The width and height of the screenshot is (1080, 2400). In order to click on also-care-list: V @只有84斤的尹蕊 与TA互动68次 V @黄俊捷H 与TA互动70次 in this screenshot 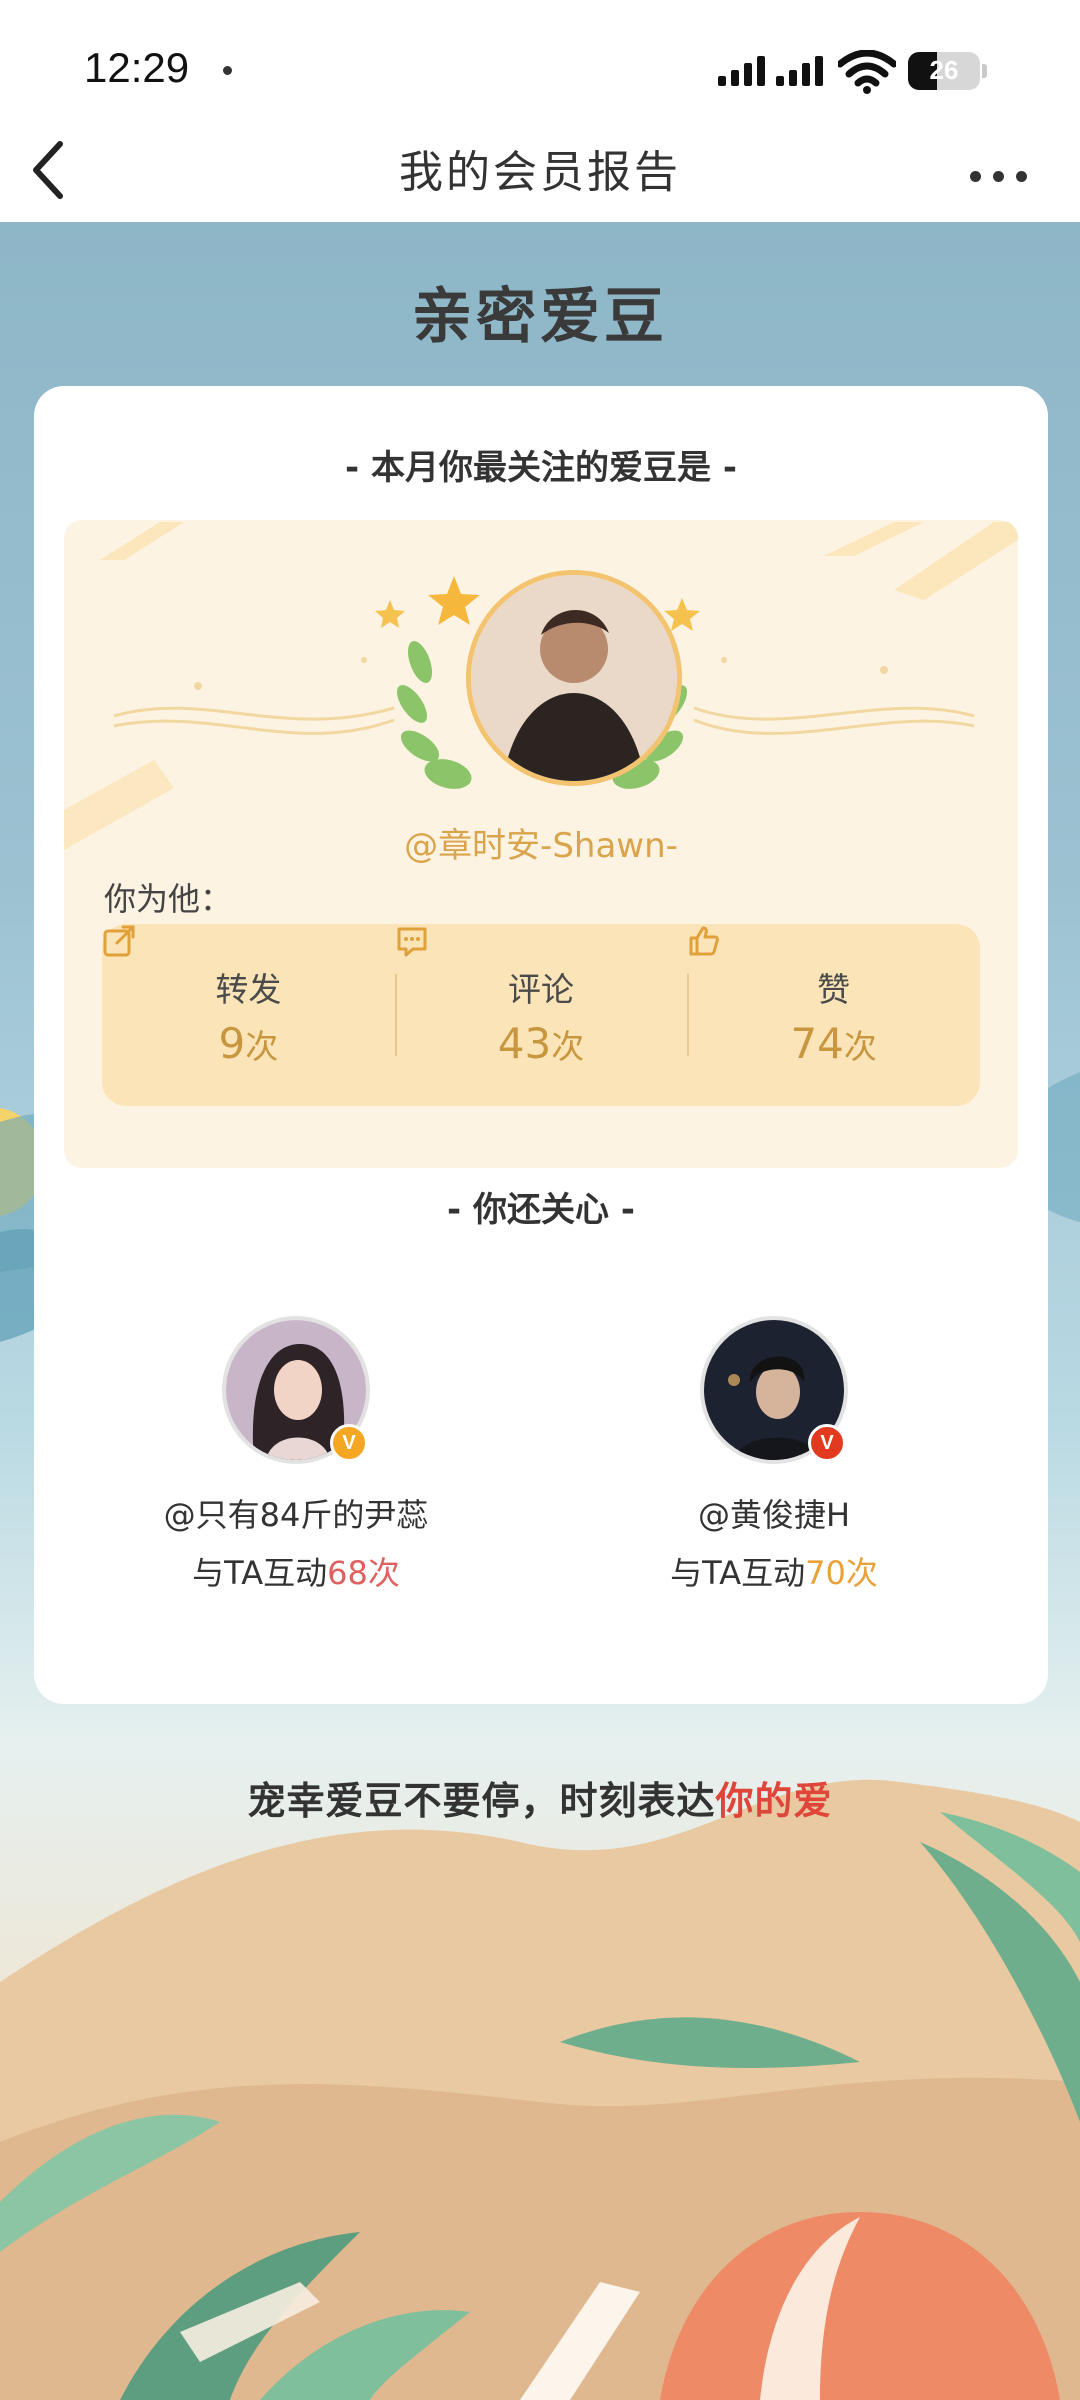, I will do `click(541, 1466)`.